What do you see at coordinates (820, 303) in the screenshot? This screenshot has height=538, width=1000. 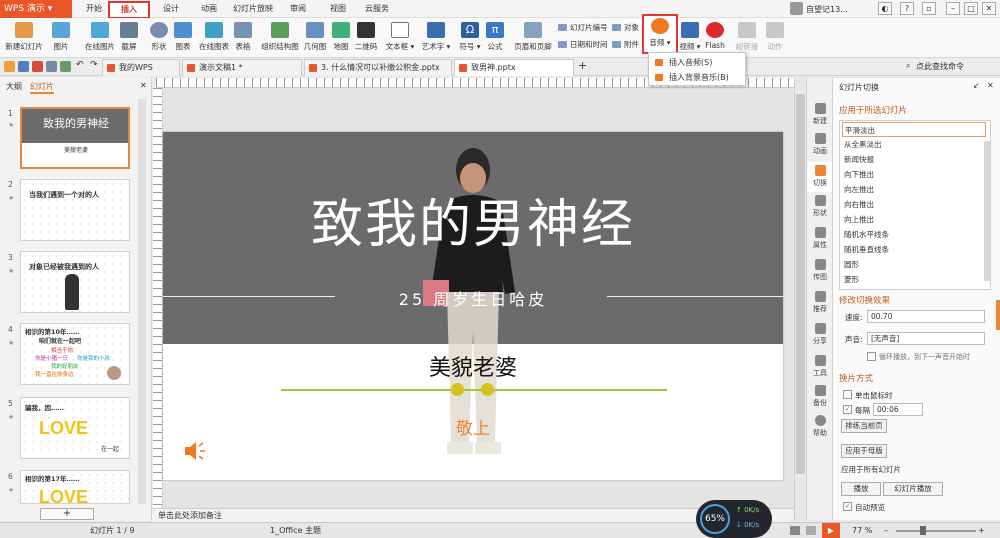 I see `sidebar-item-recommend: 推荐` at bounding box center [820, 303].